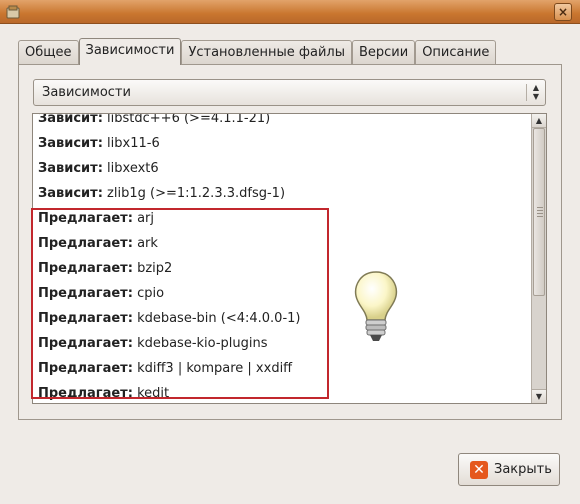 This screenshot has width=580, height=504. Describe the element at coordinates (13, 12) in the screenshot. I see `app-icon` at that location.